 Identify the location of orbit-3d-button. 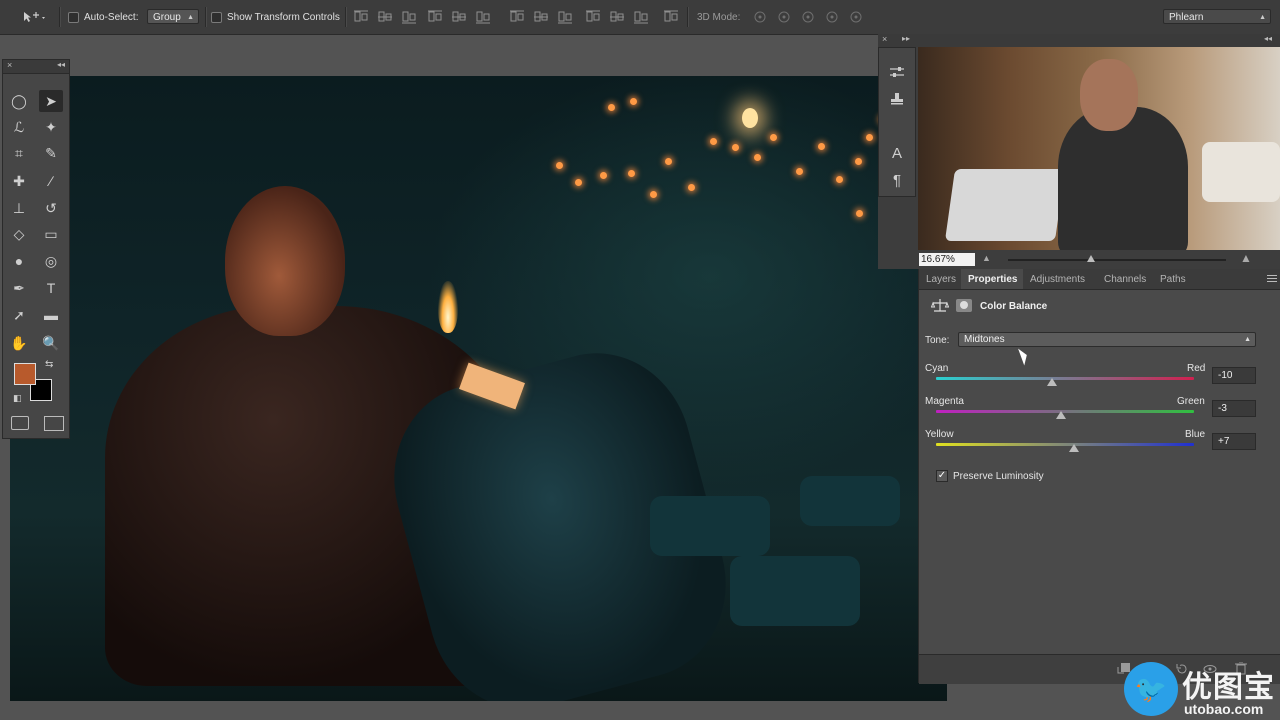
(759, 17).